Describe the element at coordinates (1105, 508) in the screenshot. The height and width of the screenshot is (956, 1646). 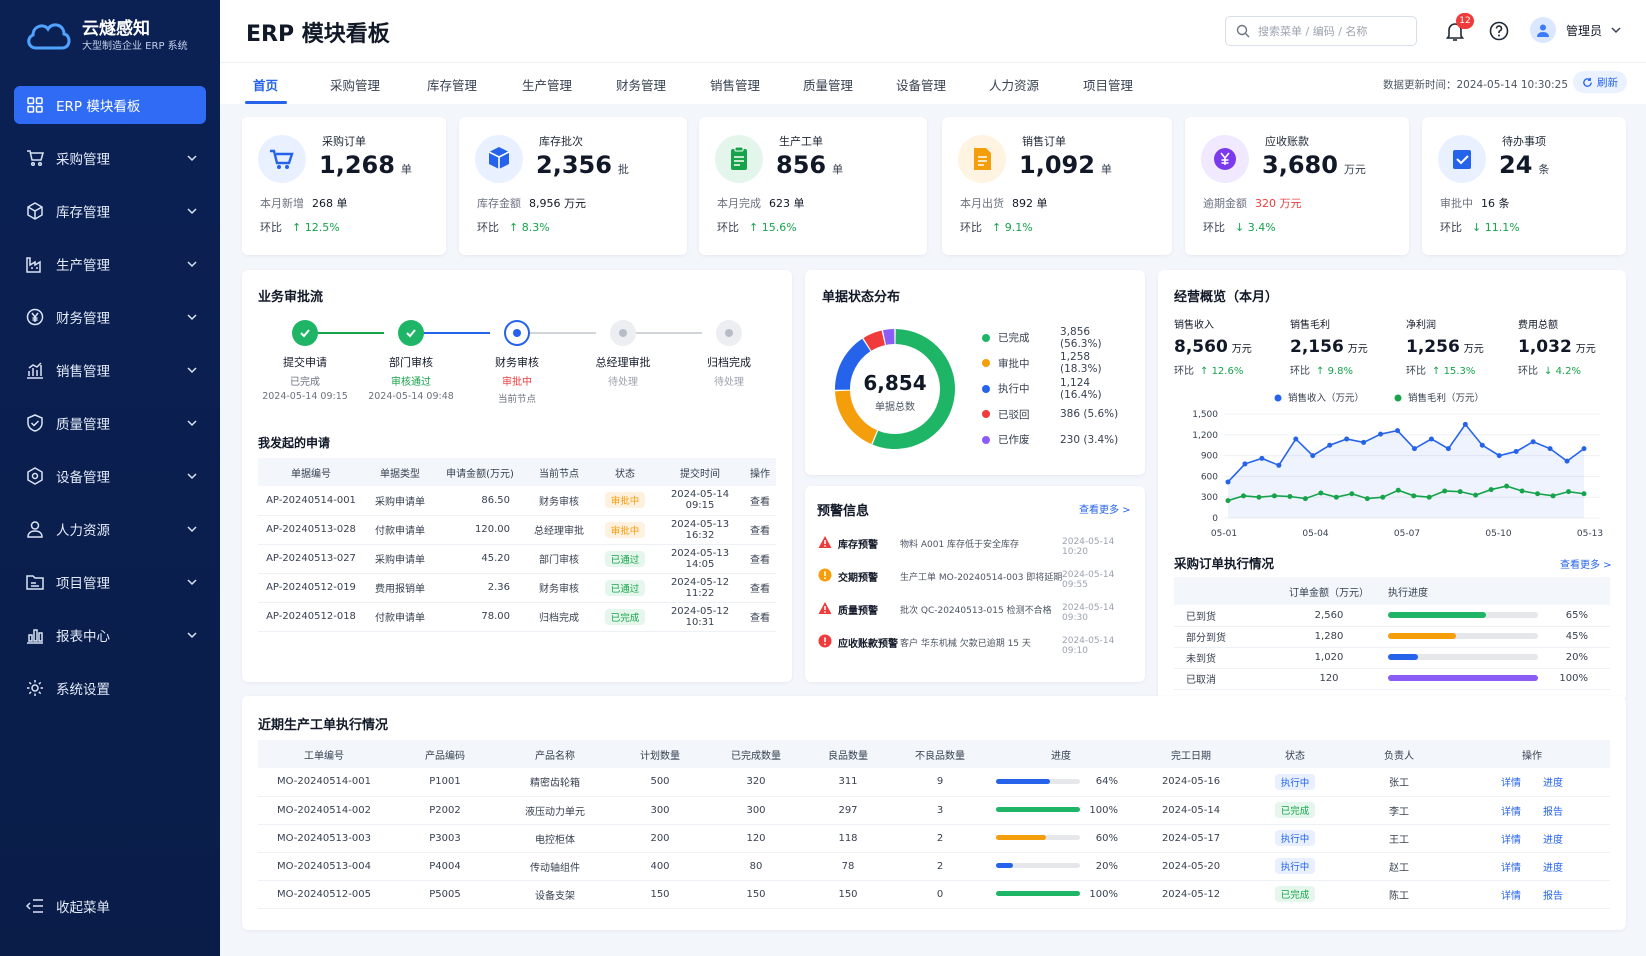
I see `alerts-more-link: 查看更多 >` at that location.